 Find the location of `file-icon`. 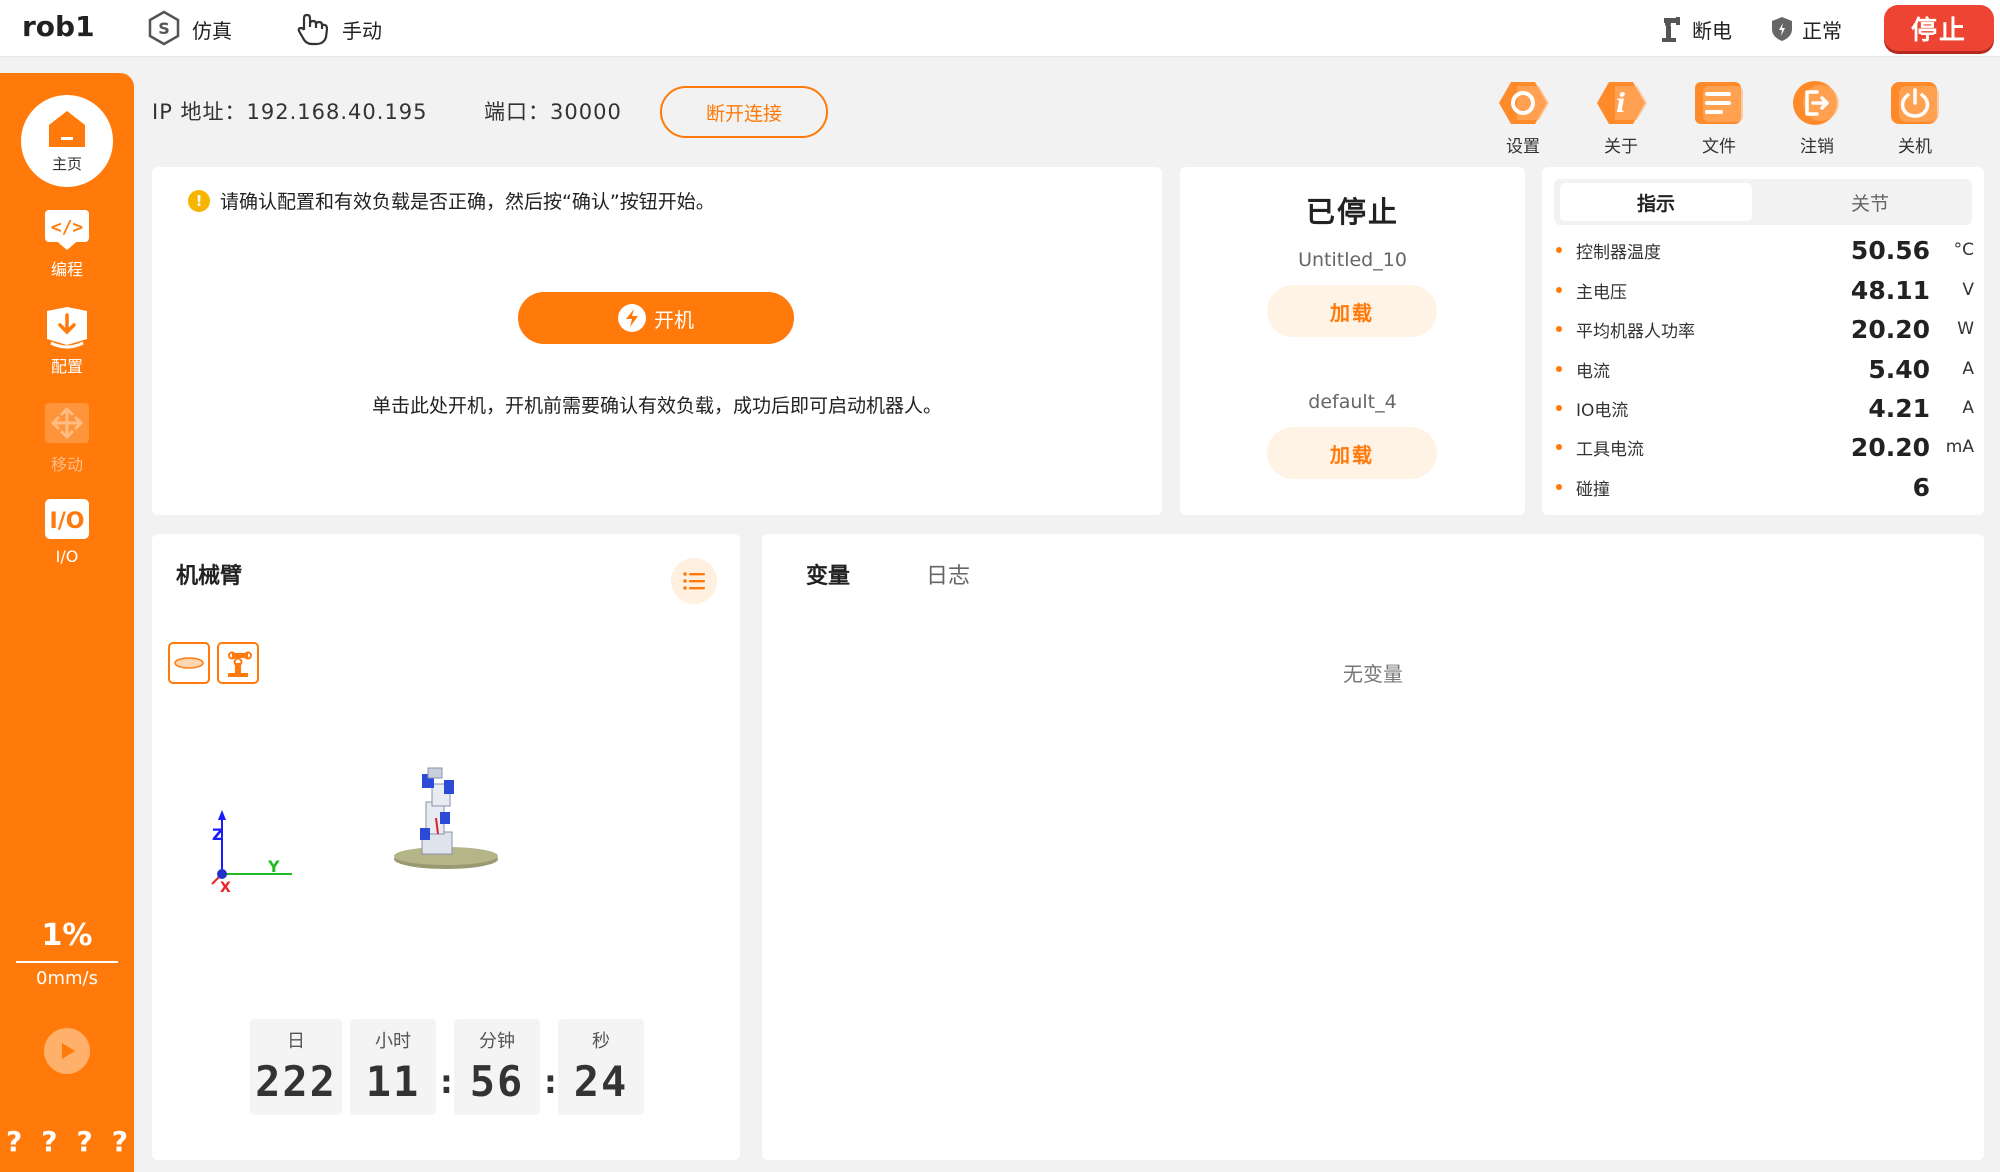

file-icon is located at coordinates (1719, 103).